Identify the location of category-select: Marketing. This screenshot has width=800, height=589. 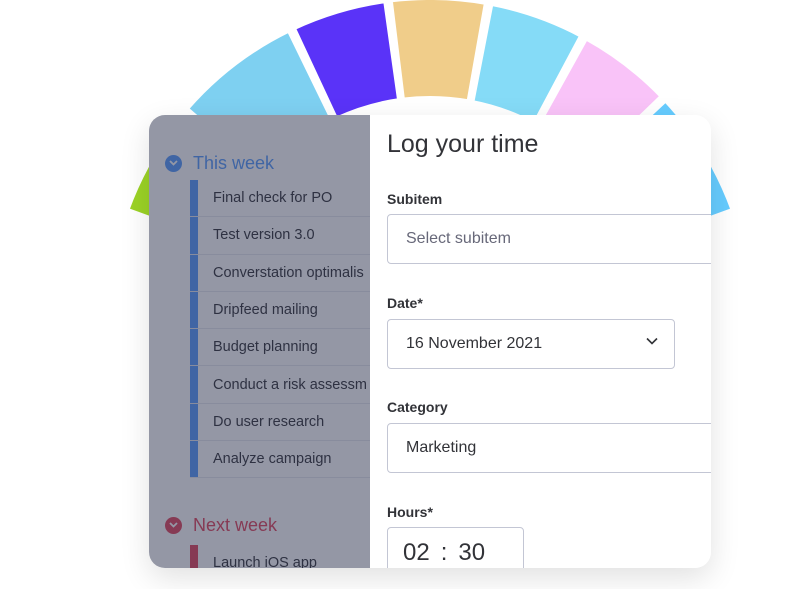
(549, 448).